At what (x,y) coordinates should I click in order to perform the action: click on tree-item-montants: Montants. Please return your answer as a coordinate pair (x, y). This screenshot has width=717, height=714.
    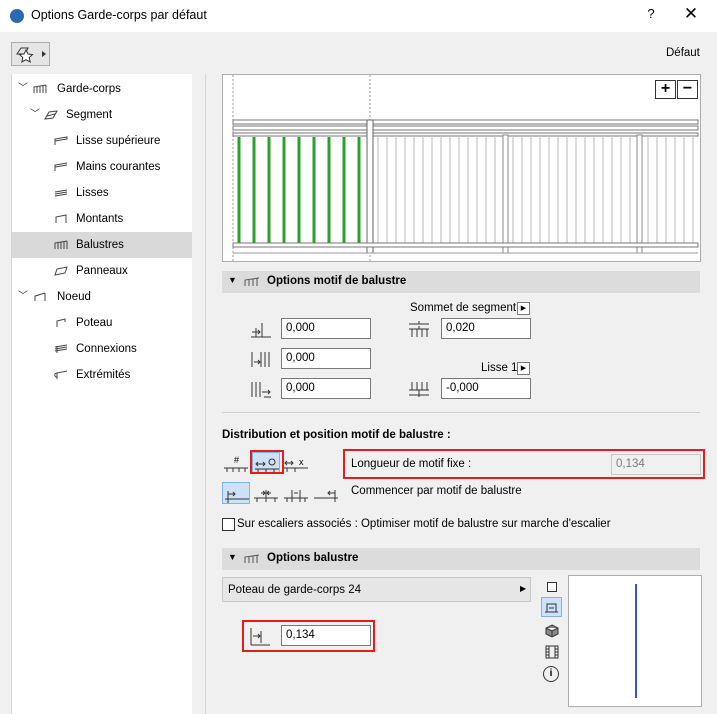
    Looking at the image, I should click on (102, 219).